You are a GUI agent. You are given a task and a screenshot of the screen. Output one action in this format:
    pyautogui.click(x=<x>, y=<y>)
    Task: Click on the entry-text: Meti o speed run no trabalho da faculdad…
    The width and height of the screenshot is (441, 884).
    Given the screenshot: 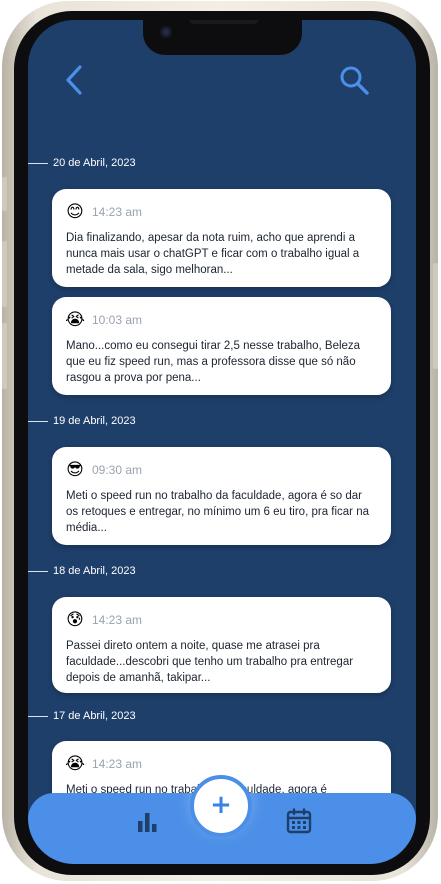 What is the action you would take?
    pyautogui.click(x=217, y=512)
    